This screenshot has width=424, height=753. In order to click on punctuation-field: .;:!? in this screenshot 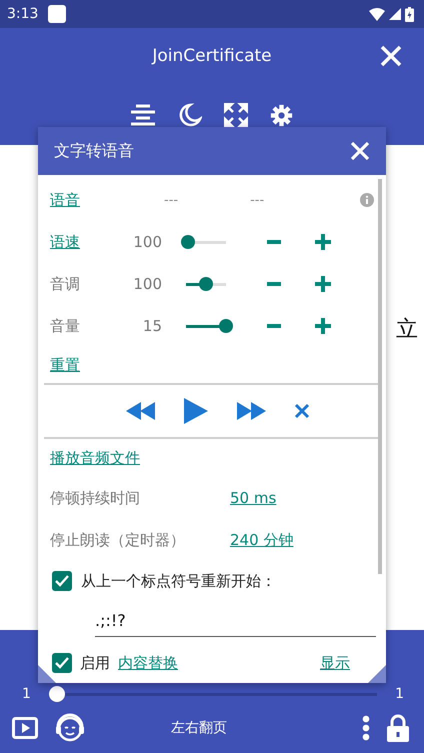, I will do `click(235, 621)`.